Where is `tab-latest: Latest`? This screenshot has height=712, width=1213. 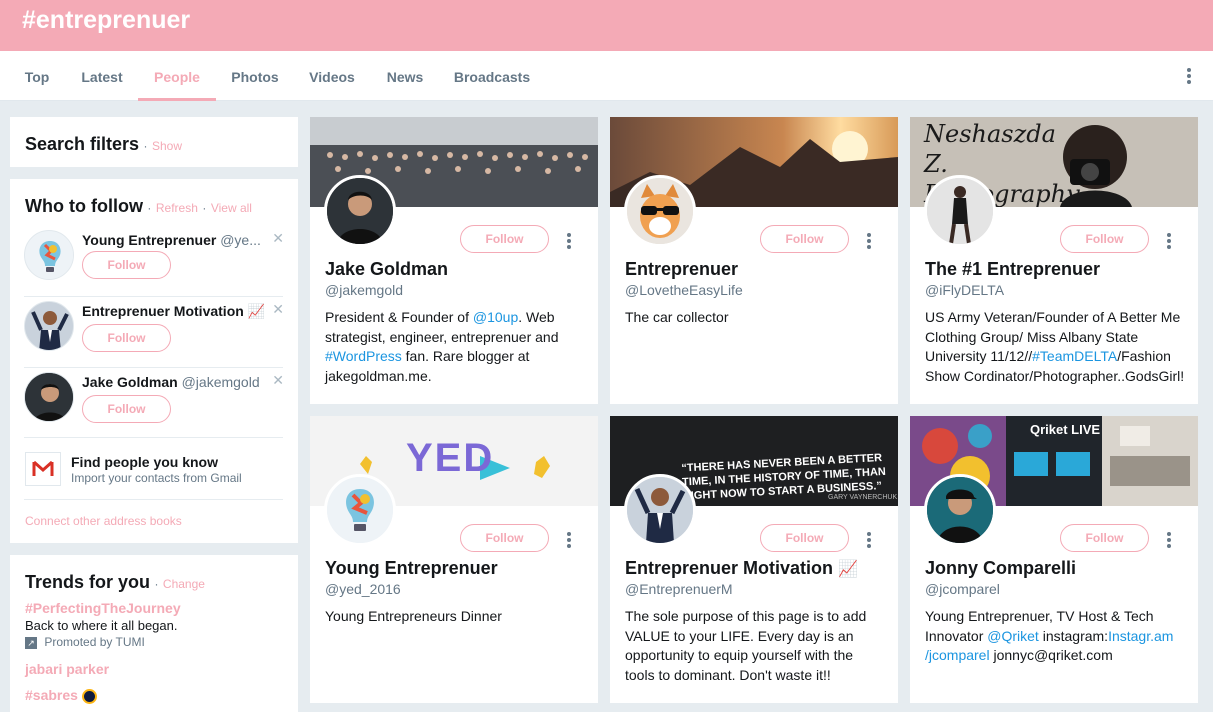 tab-latest: Latest is located at coordinates (102, 76).